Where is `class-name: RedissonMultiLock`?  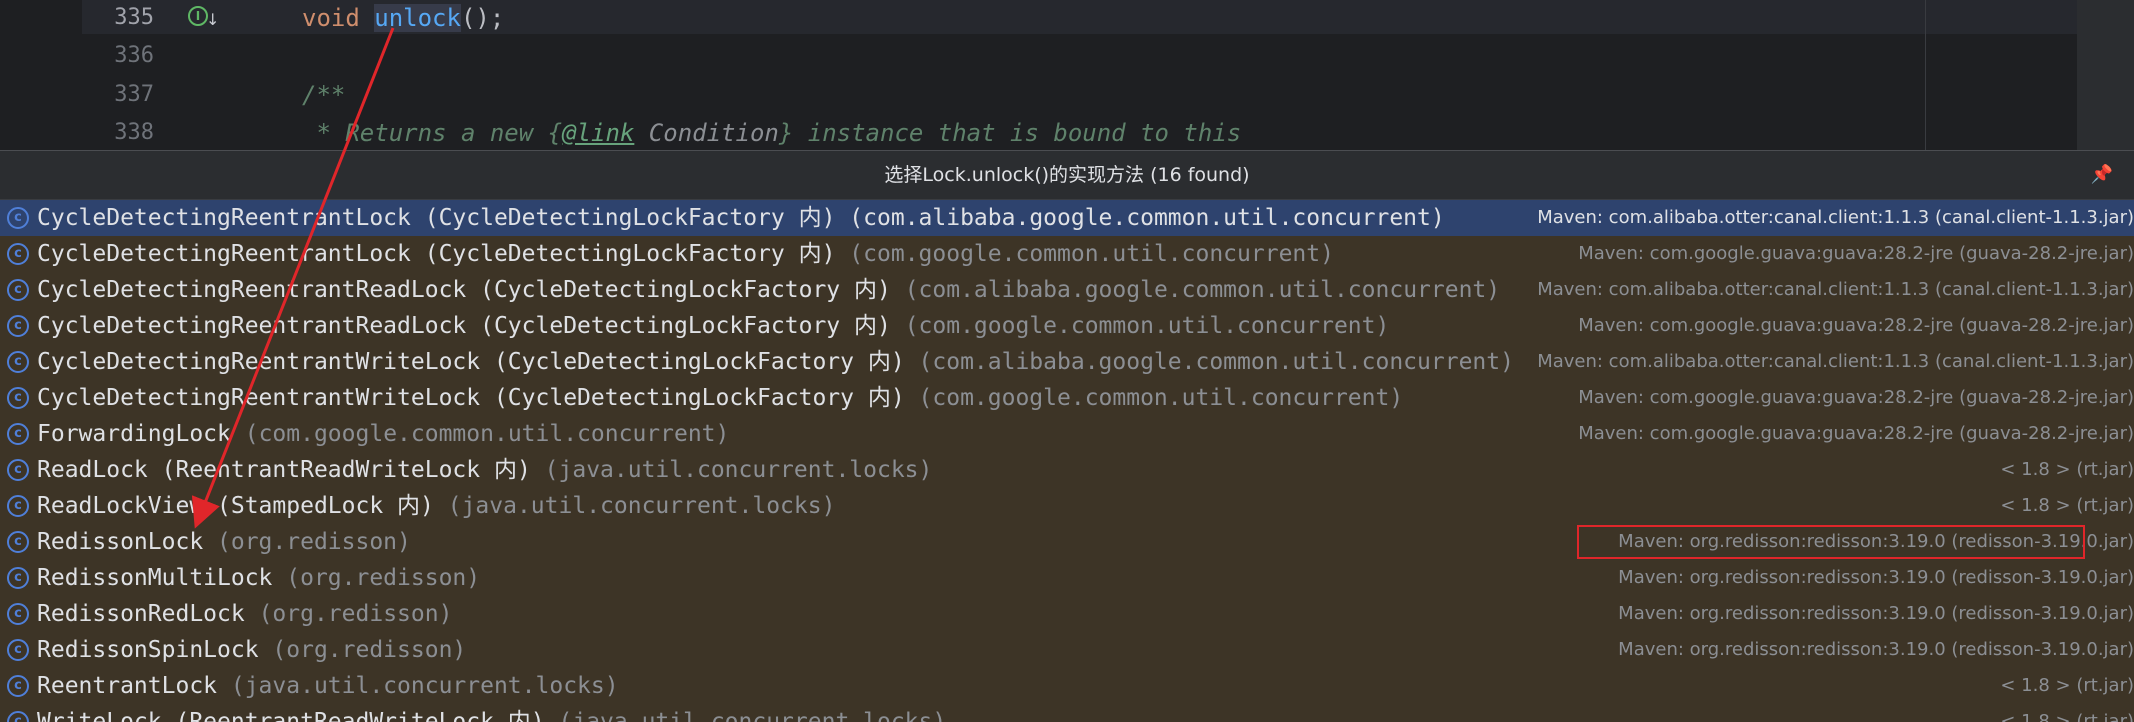 class-name: RedissonMultiLock is located at coordinates (155, 578).